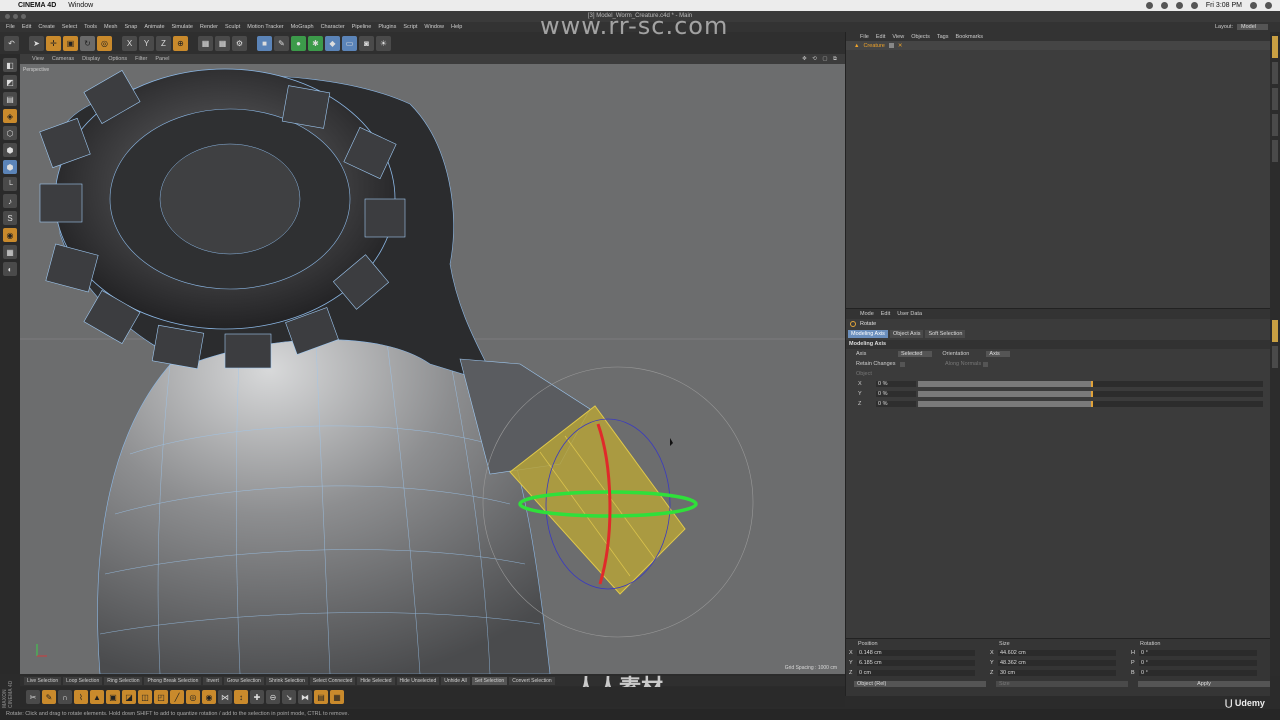 The width and height of the screenshot is (1280, 720). What do you see at coordinates (906, 333) in the screenshot?
I see `tab-object-axis: Object Axis` at bounding box center [906, 333].